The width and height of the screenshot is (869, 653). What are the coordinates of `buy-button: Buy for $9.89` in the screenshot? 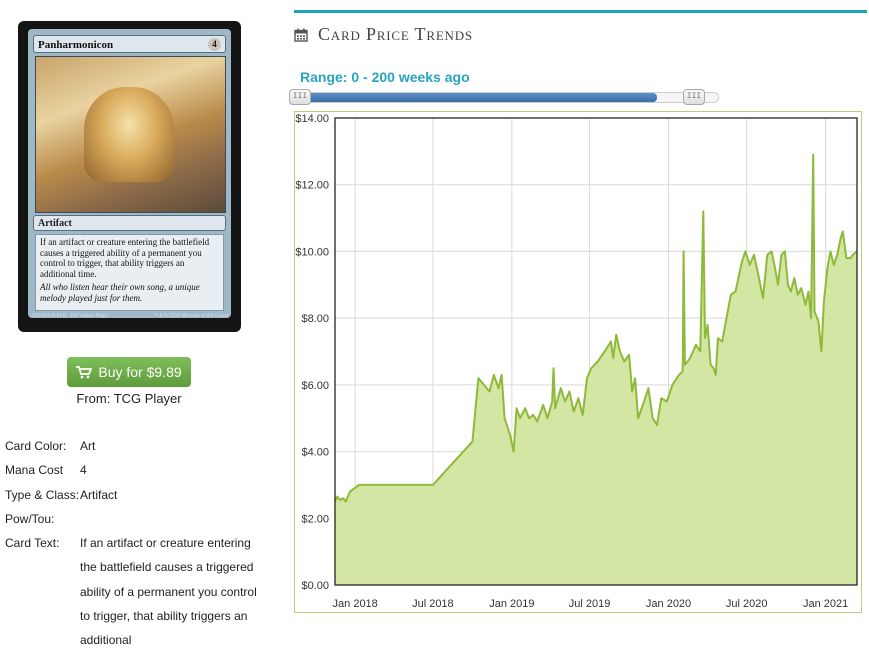 It's located at (129, 372).